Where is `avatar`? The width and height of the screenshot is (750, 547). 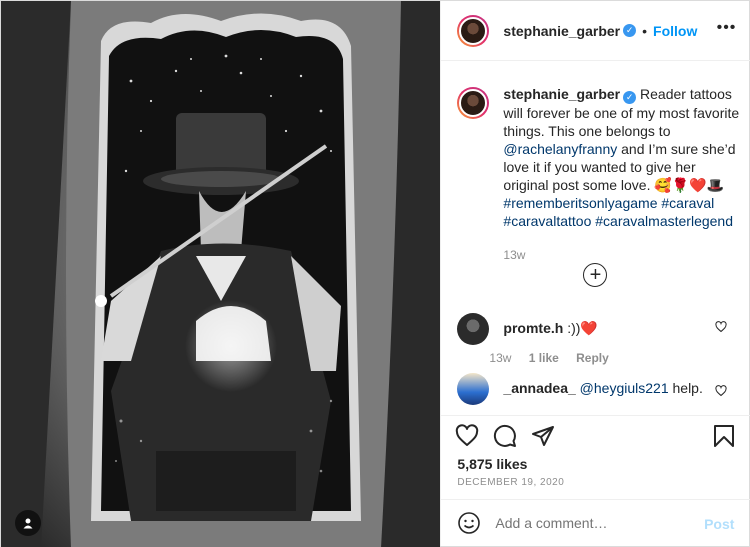
avatar is located at coordinates (473, 30).